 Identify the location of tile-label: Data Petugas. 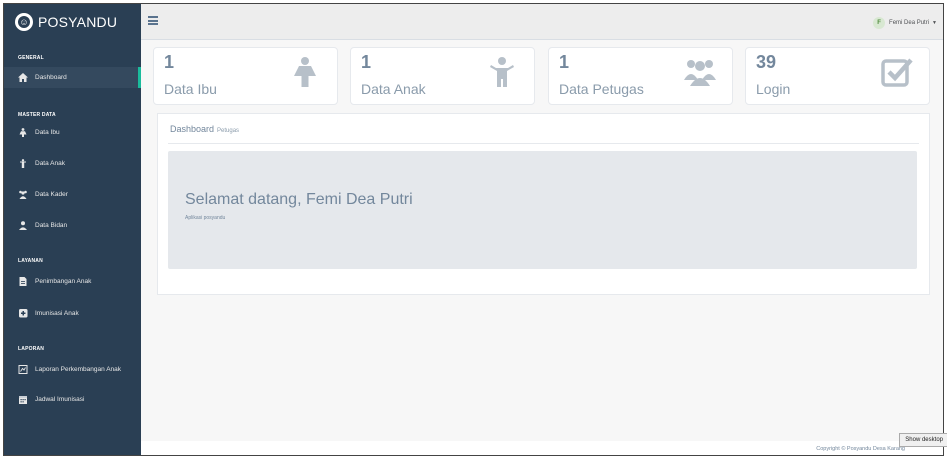
(601, 89).